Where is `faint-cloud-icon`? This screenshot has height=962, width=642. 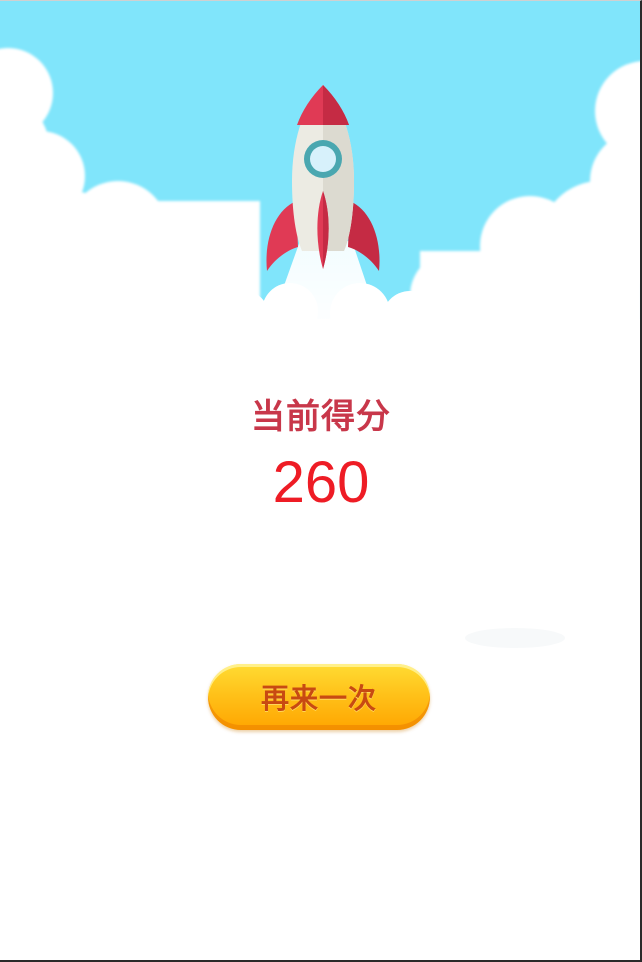 faint-cloud-icon is located at coordinates (515, 638).